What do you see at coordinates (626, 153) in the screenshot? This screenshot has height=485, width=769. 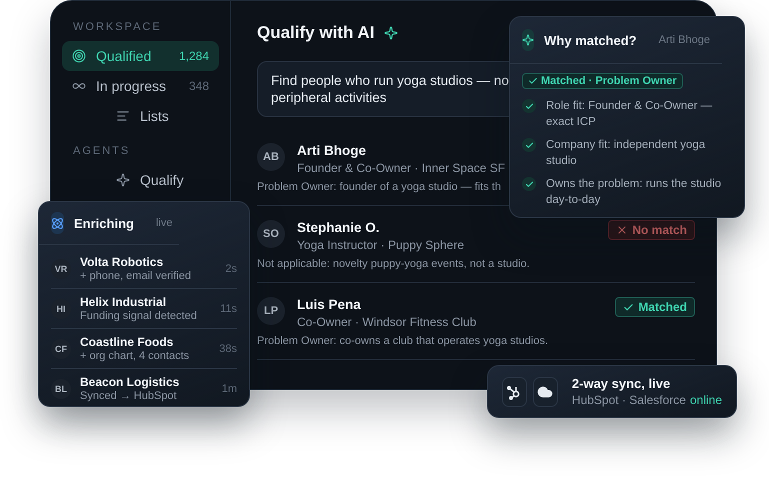 I see `reason-text: Company fit: independent yoga studio` at bounding box center [626, 153].